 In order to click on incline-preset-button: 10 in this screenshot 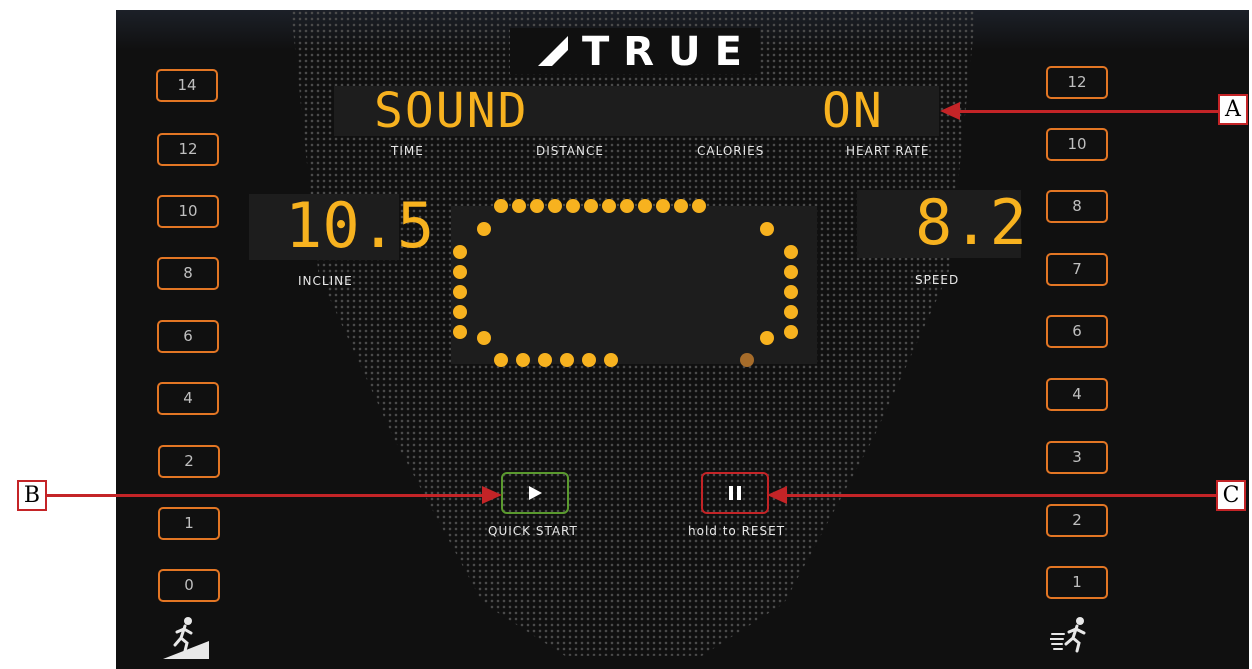, I will do `click(188, 211)`.